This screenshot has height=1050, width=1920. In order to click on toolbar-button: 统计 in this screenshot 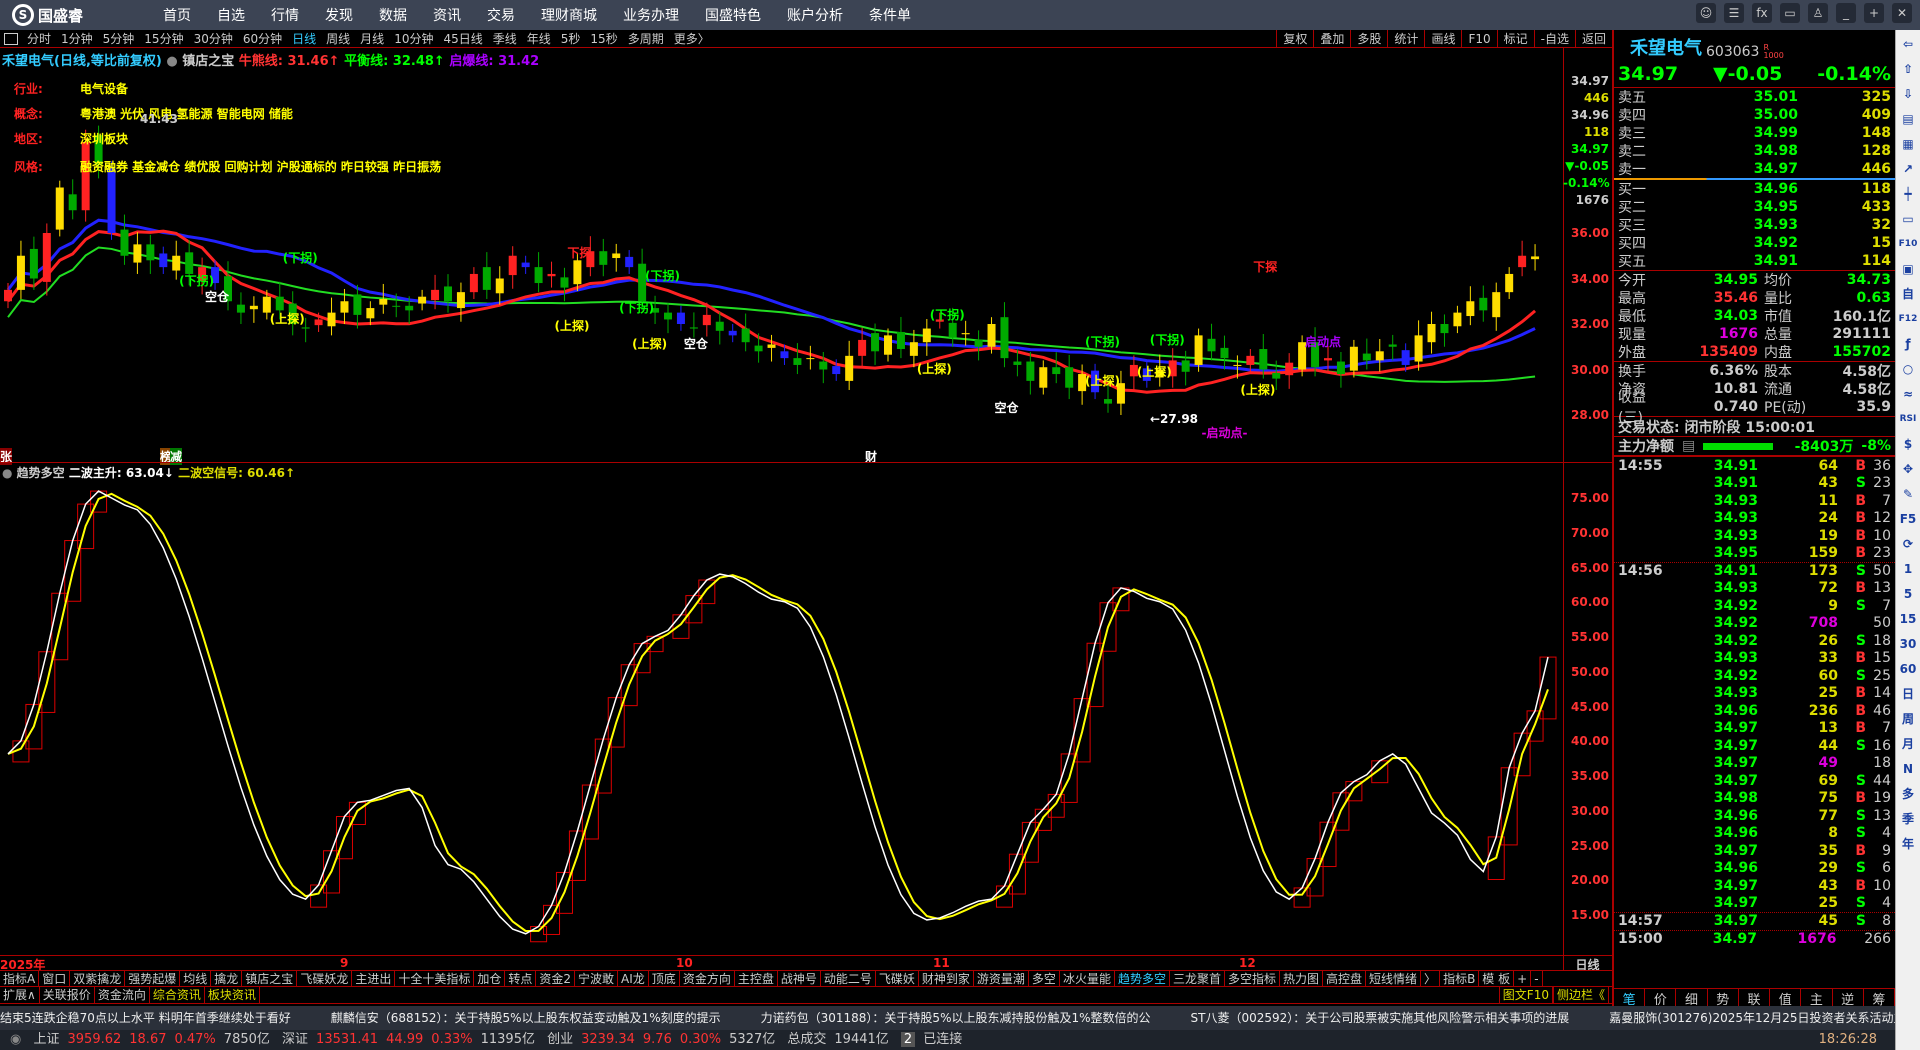, I will do `click(1405, 39)`.